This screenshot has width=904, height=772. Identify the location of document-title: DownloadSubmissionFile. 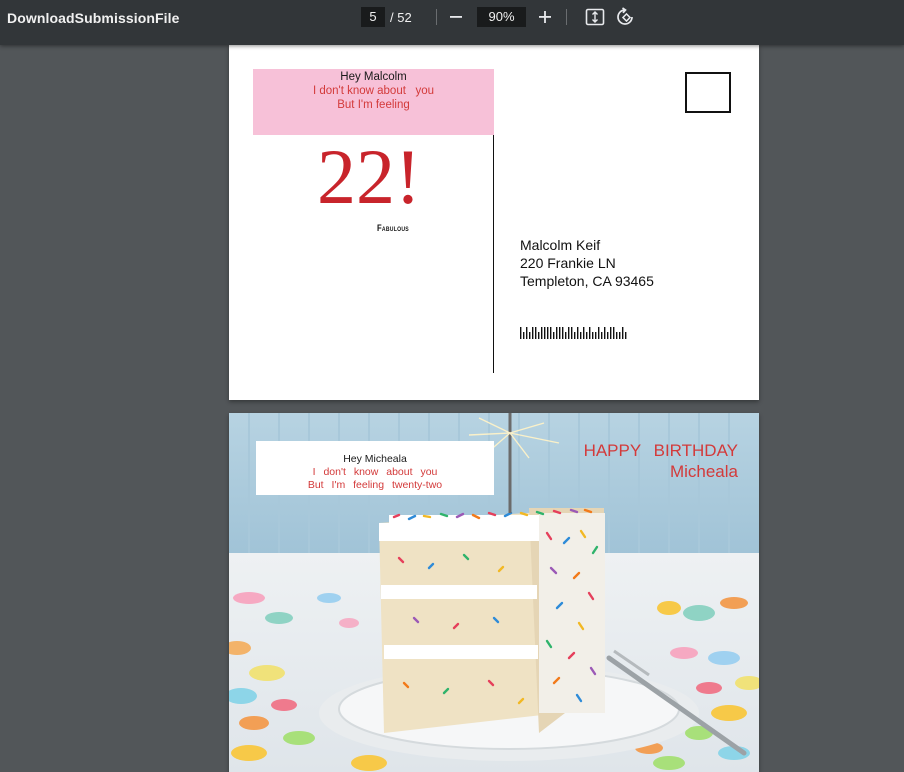
(93, 18).